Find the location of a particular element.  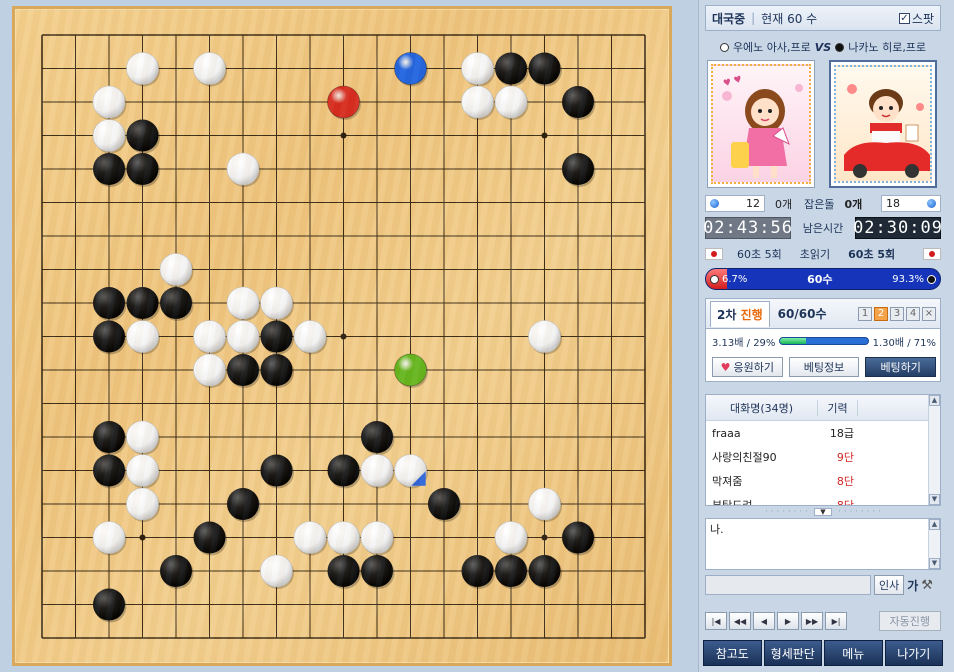

menu-button: 메뉴 is located at coordinates (853, 653).